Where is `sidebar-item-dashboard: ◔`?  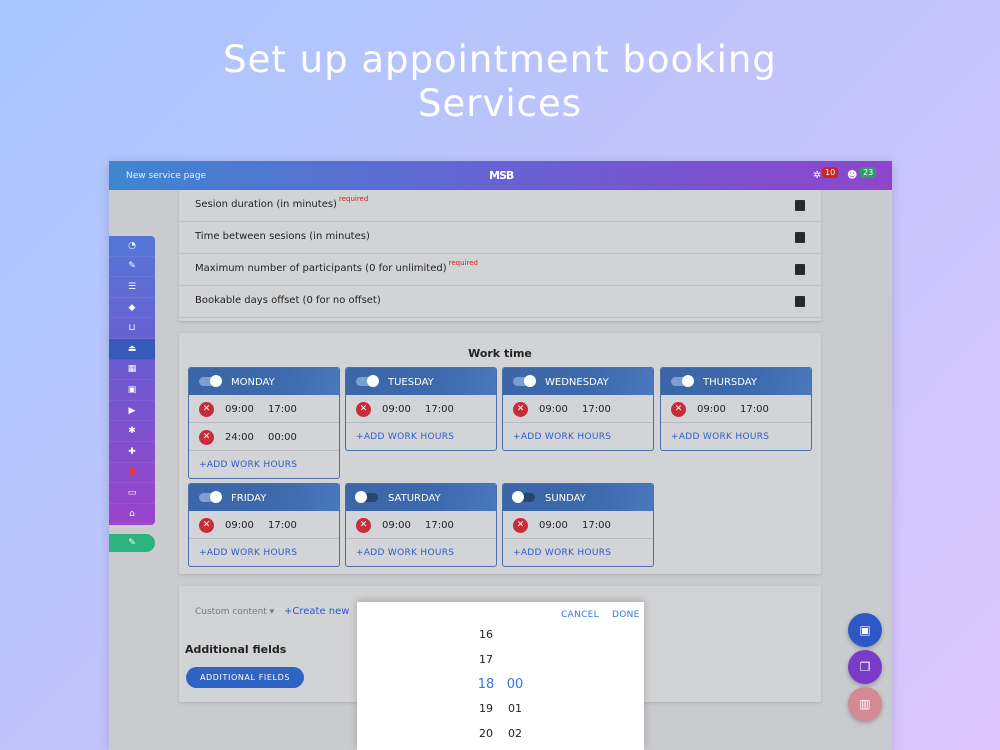 sidebar-item-dashboard: ◔ is located at coordinates (132, 246).